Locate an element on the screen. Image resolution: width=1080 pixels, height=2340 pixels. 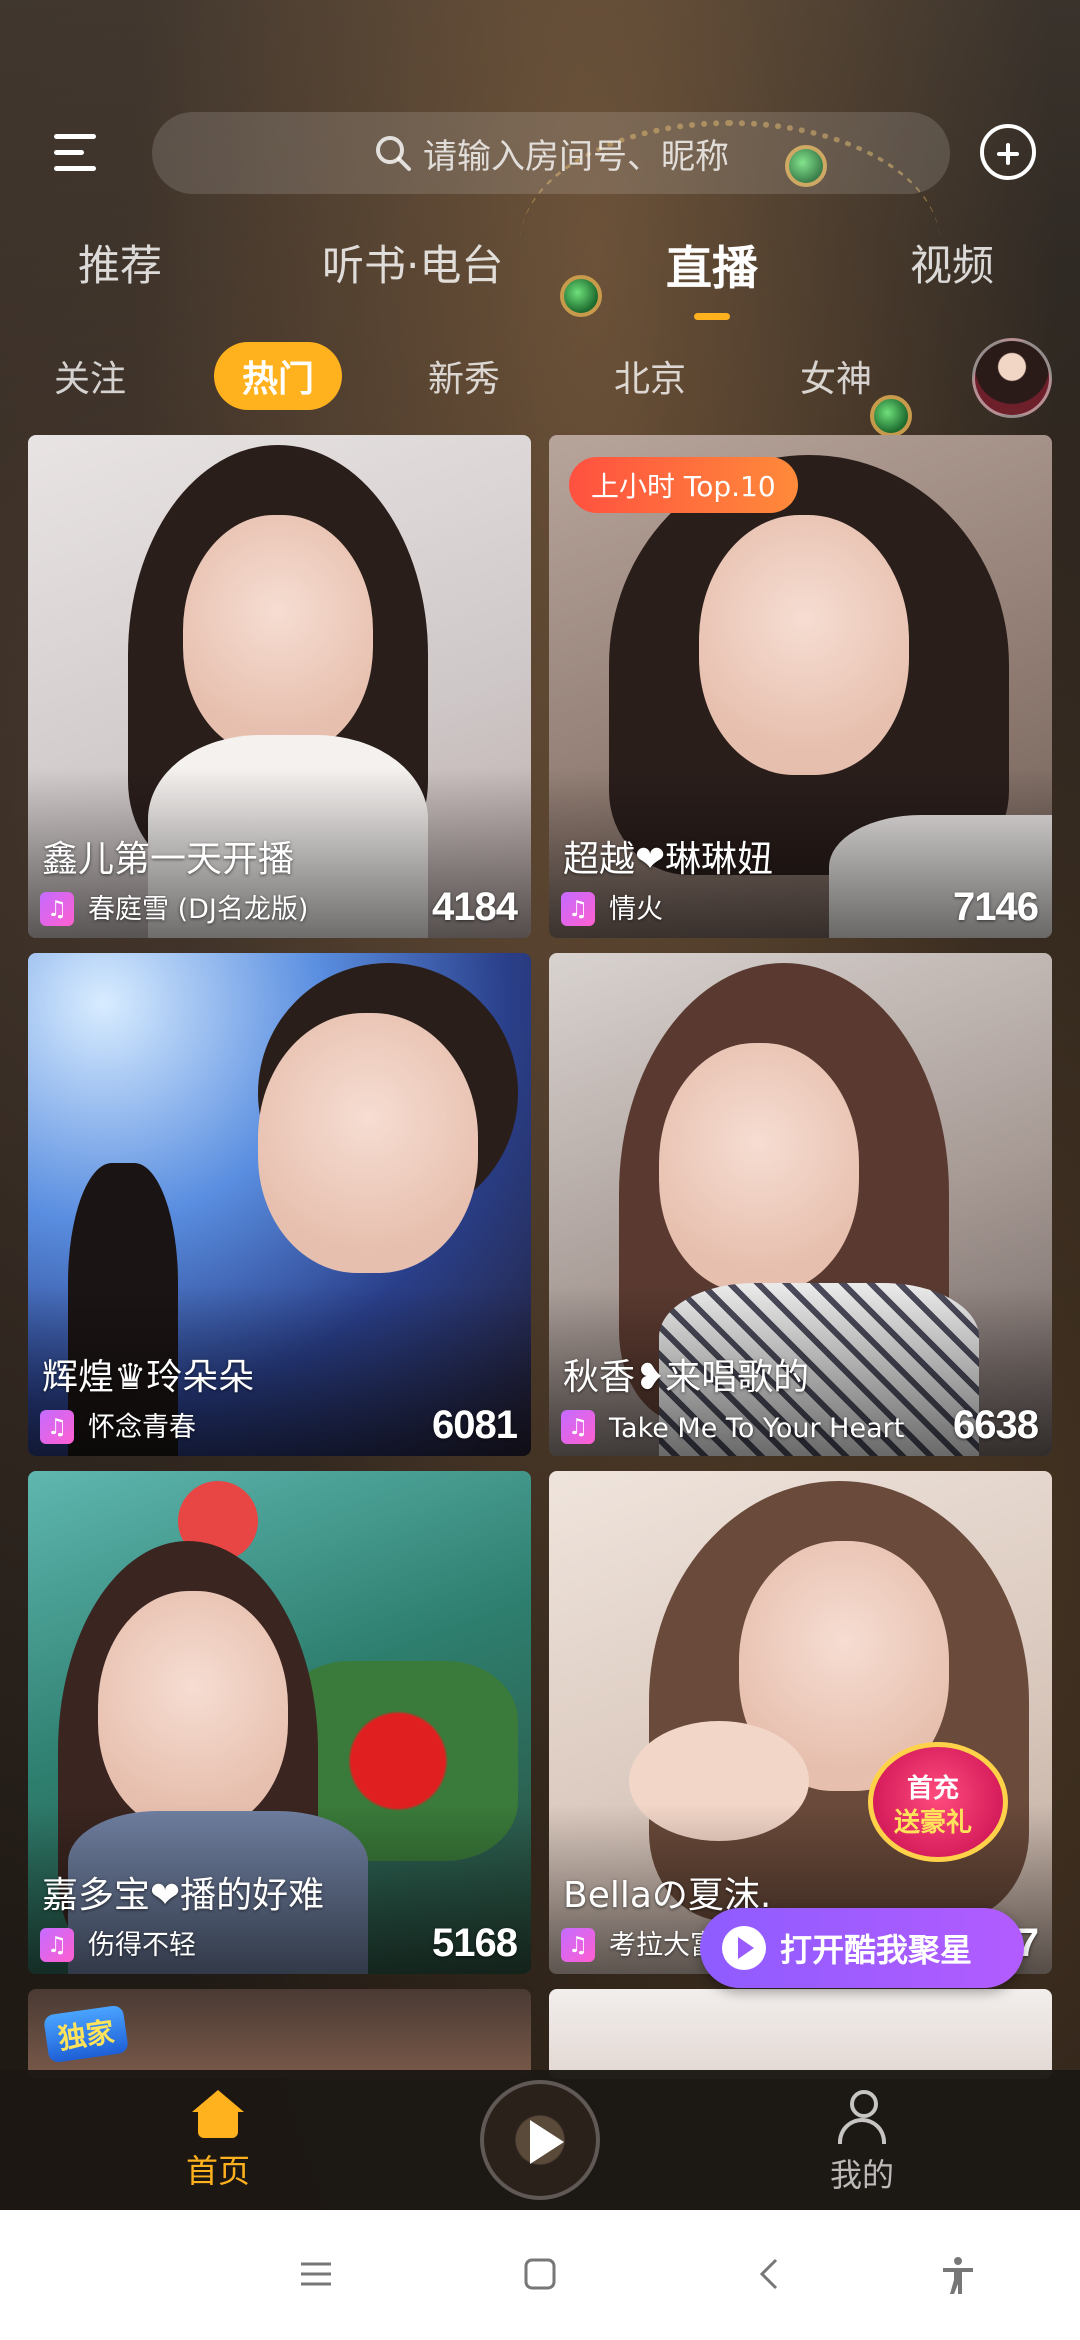
menu-icon is located at coordinates (75, 153).